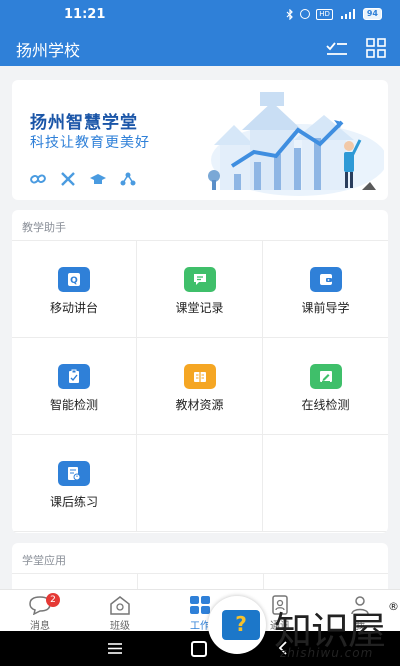 The image size is (400, 666). I want to click on school-growth-illustration, so click(296, 144).